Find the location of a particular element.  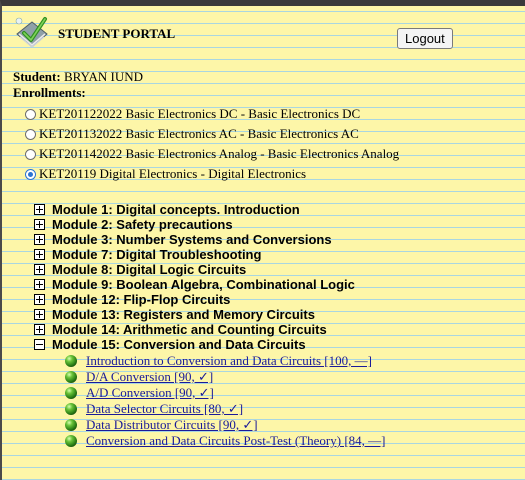

module-item: Module 1: Digital concepts. Introduction is located at coordinates (194, 209).